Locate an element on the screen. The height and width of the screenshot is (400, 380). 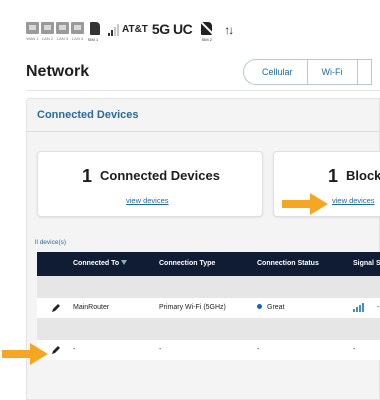
data-transfer-icon: ↑↓ is located at coordinates (229, 30).